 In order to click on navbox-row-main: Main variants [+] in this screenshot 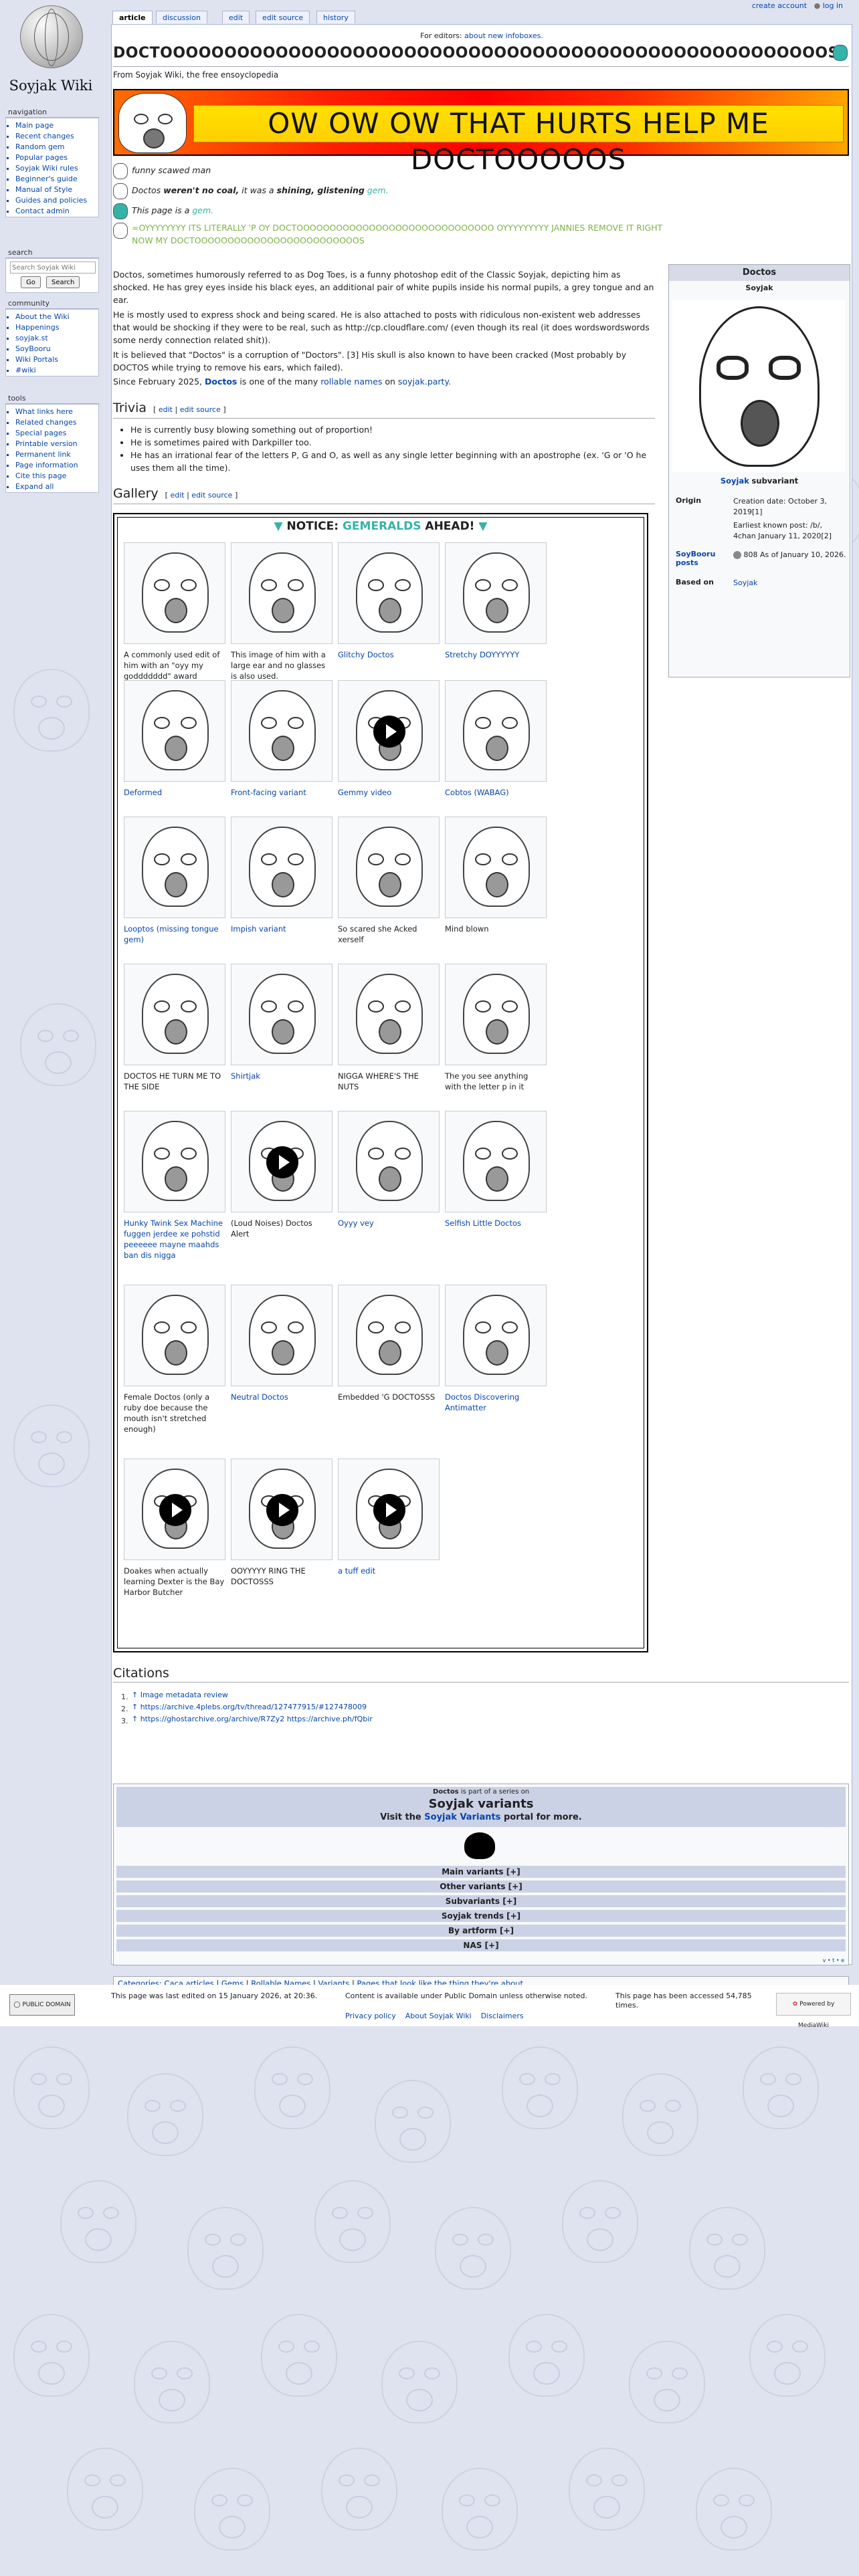, I will do `click(481, 1872)`.